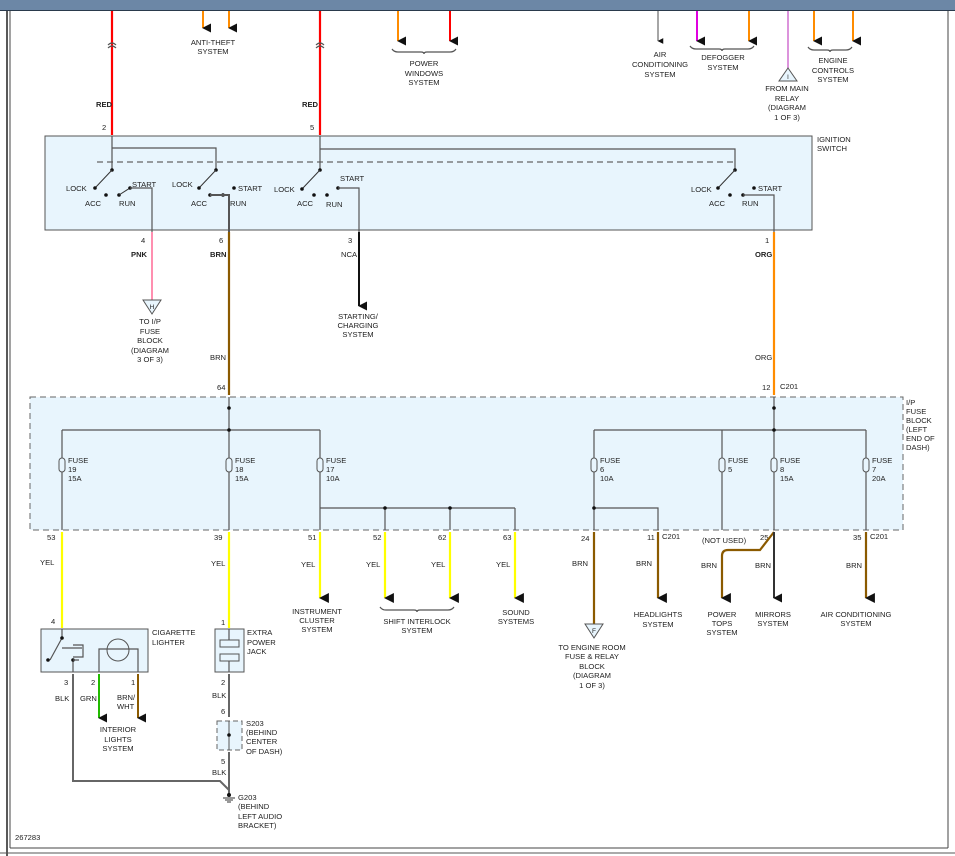  Describe the element at coordinates (317, 620) in the screenshot. I see `svg-text: CLUSTER` at that location.